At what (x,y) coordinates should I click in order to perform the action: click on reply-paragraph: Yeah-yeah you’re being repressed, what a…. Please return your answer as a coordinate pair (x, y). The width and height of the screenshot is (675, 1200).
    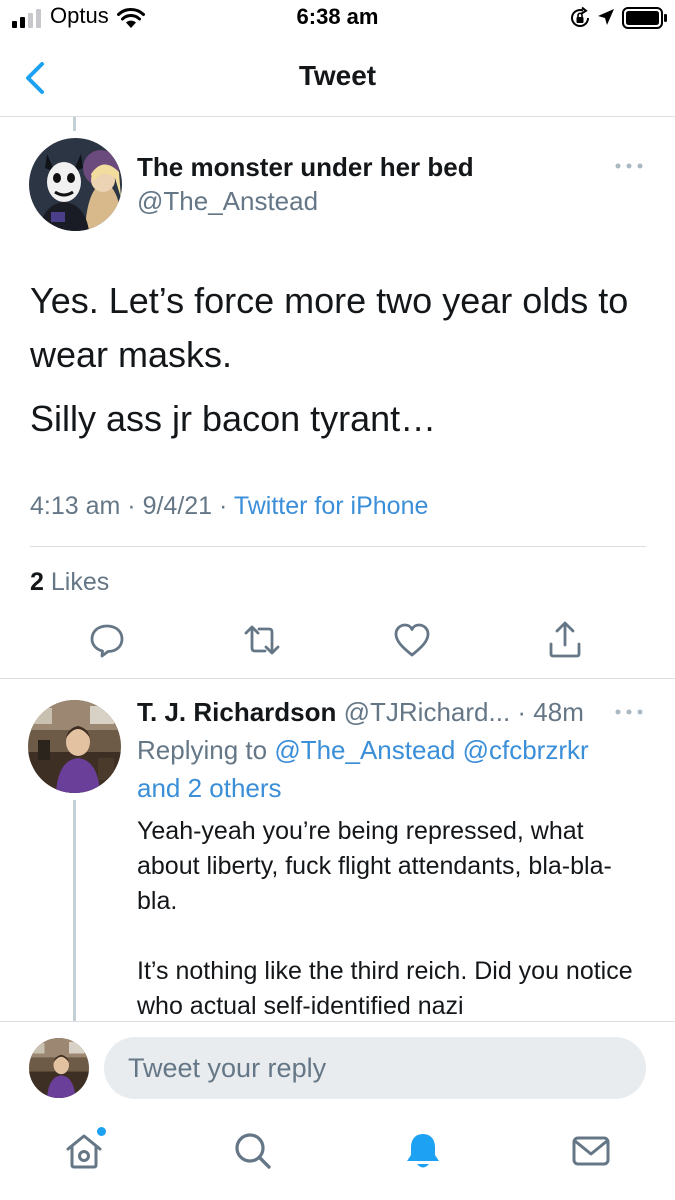
    Looking at the image, I should click on (374, 866).